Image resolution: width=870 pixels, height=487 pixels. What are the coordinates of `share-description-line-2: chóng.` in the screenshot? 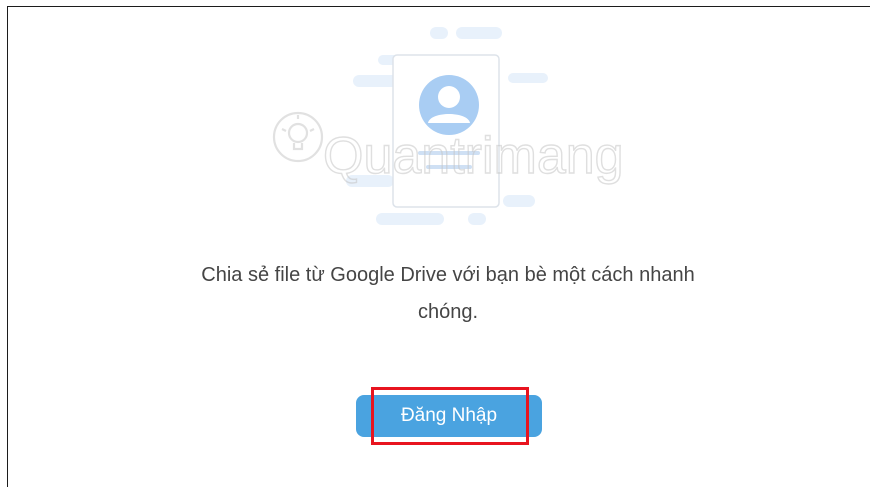 It's located at (448, 312).